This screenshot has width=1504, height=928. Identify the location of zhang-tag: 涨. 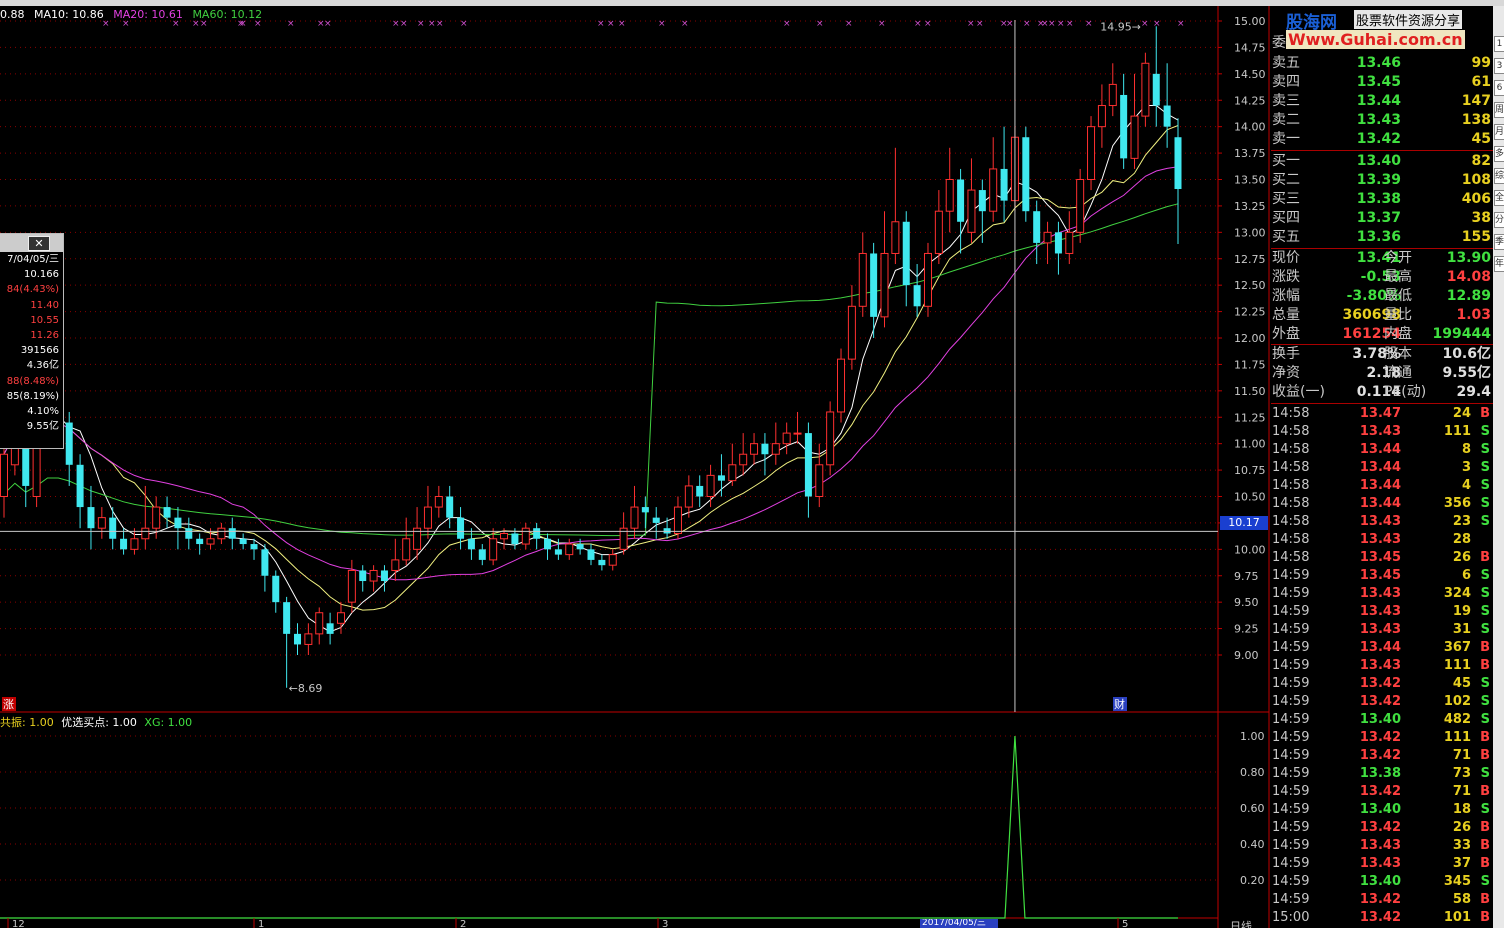
(8, 704).